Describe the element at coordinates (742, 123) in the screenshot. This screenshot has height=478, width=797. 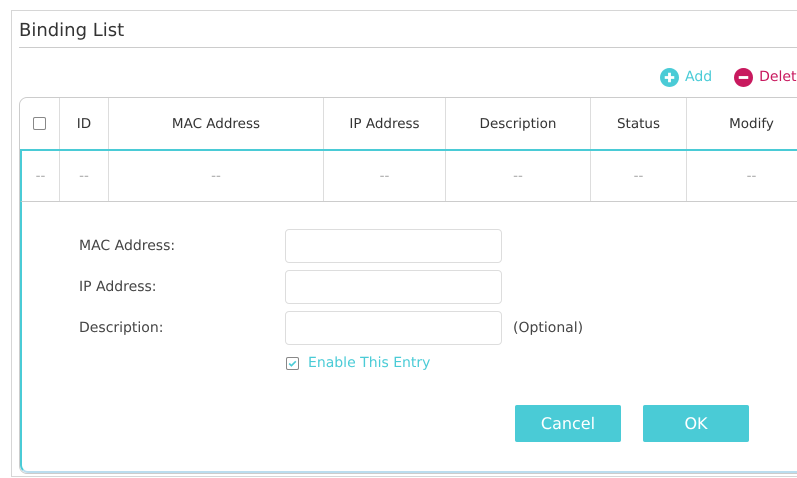
I see `column-header: Modify` at that location.